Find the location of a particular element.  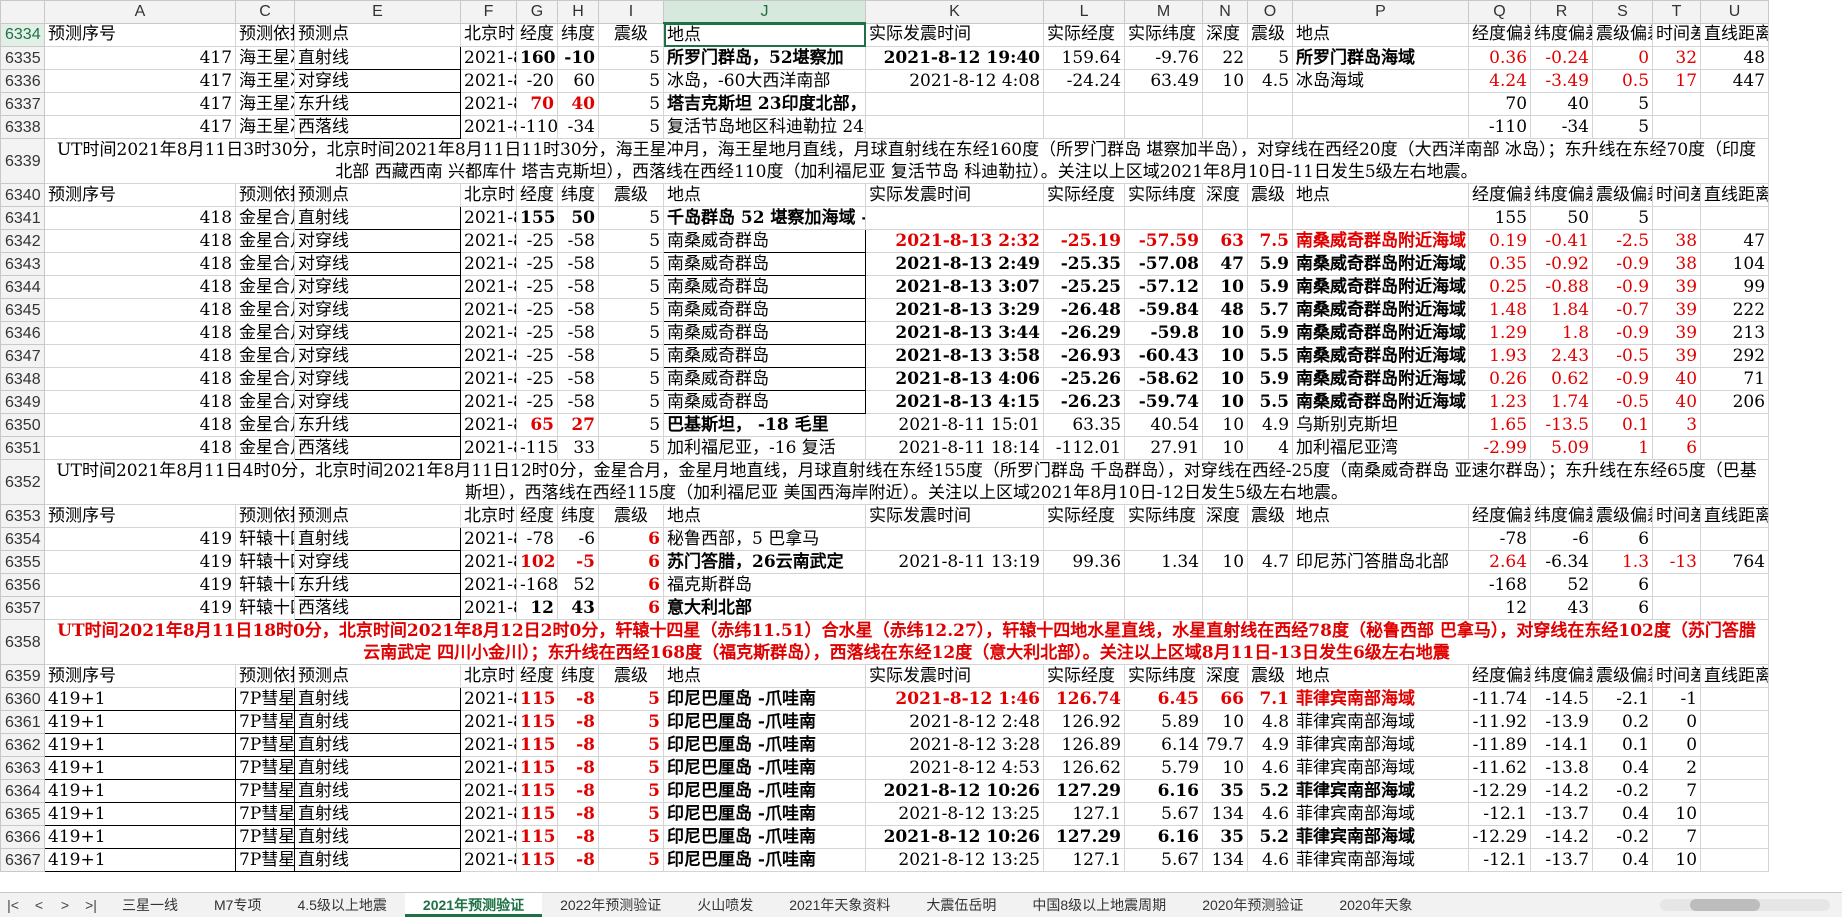

cell-e: 直射线 is located at coordinates (378, 791).